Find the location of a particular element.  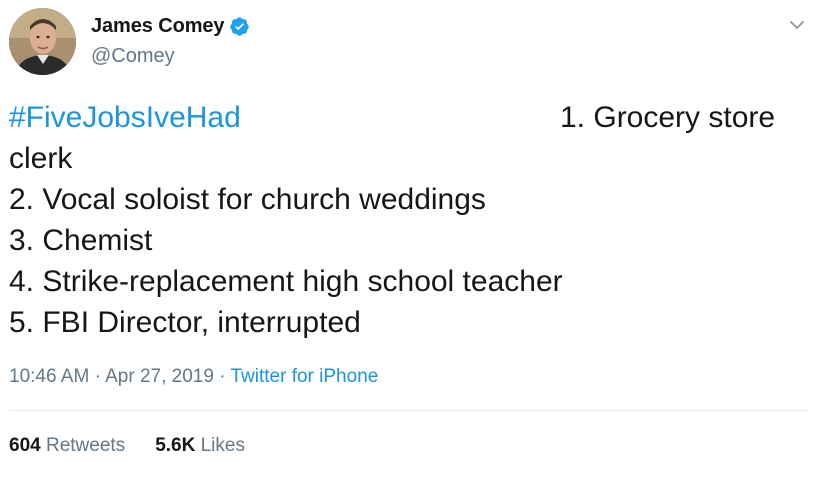

author-name-row: James Comey is located at coordinates (170, 26).